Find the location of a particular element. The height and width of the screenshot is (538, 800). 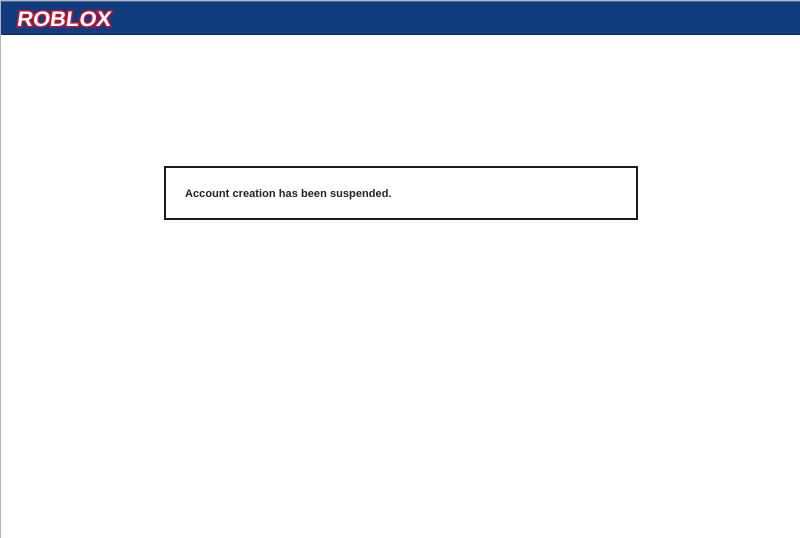

roblox-logo-icon: ROBLOX is located at coordinates (64, 19).